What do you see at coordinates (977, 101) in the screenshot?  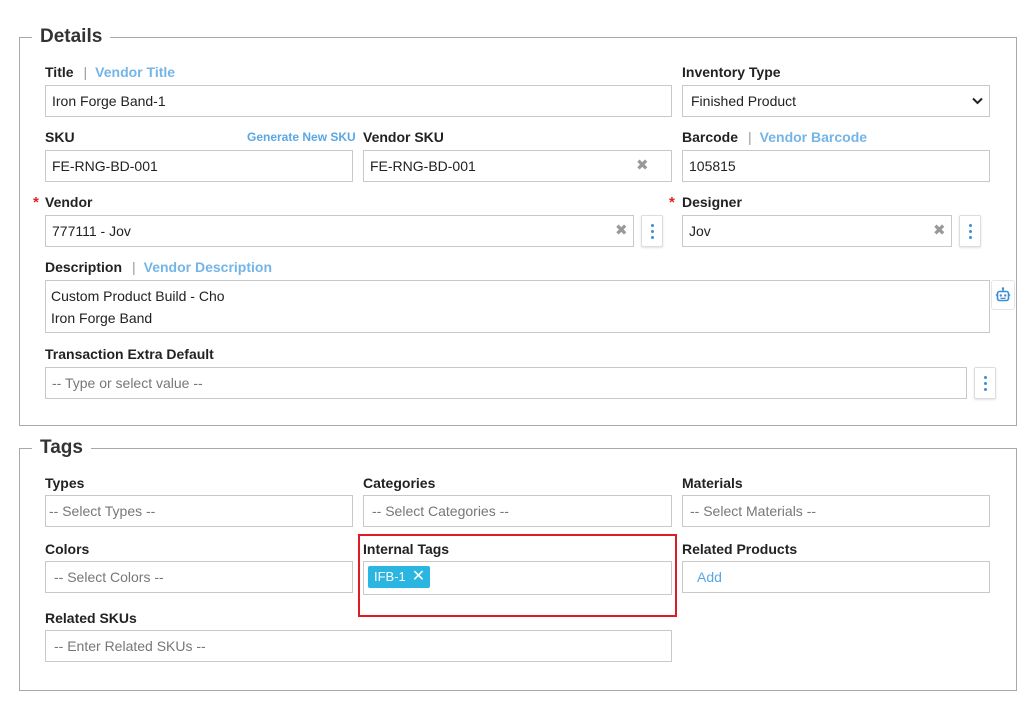 I see `chevron-down-icon` at bounding box center [977, 101].